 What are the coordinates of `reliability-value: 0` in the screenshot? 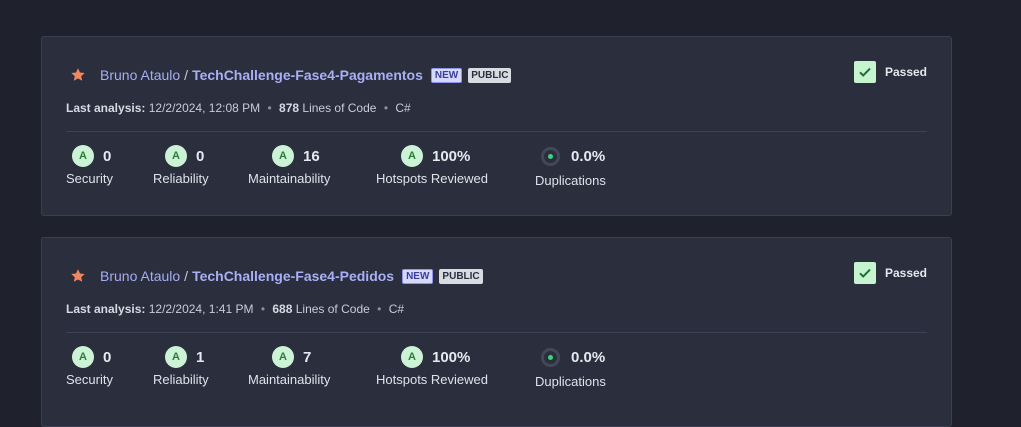 It's located at (200, 156).